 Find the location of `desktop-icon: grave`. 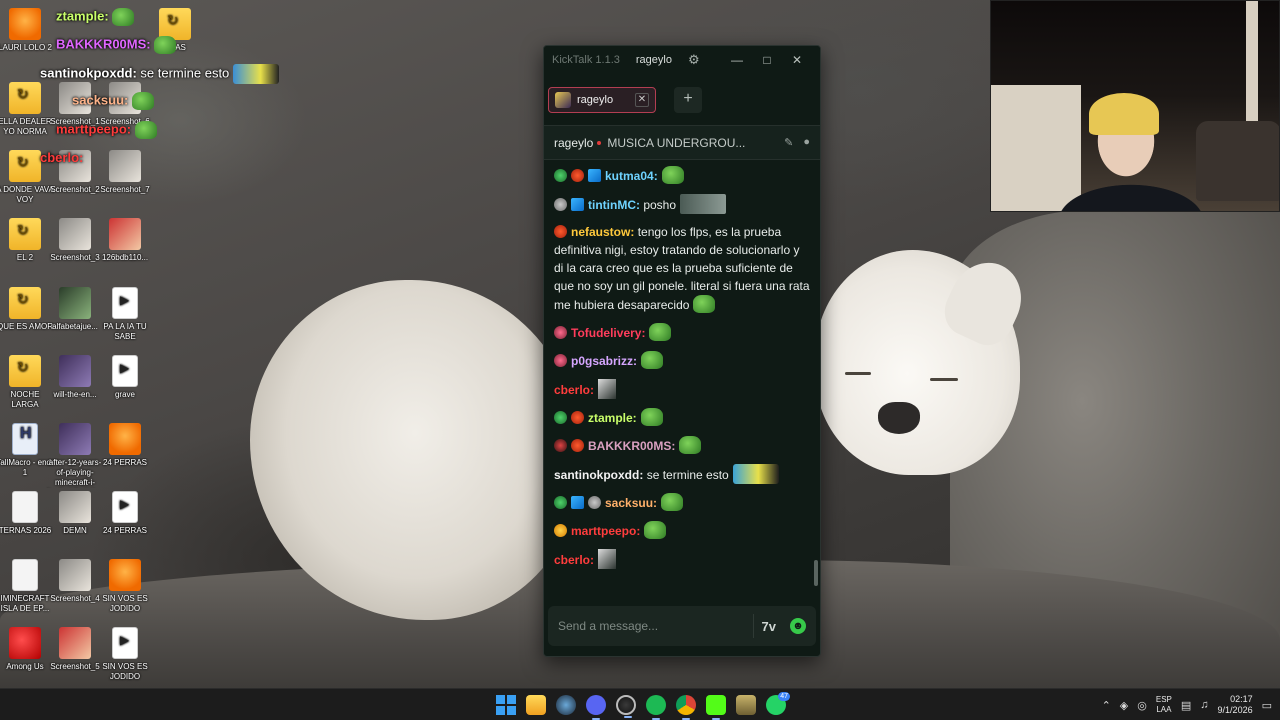

desktop-icon: grave is located at coordinates (125, 377).